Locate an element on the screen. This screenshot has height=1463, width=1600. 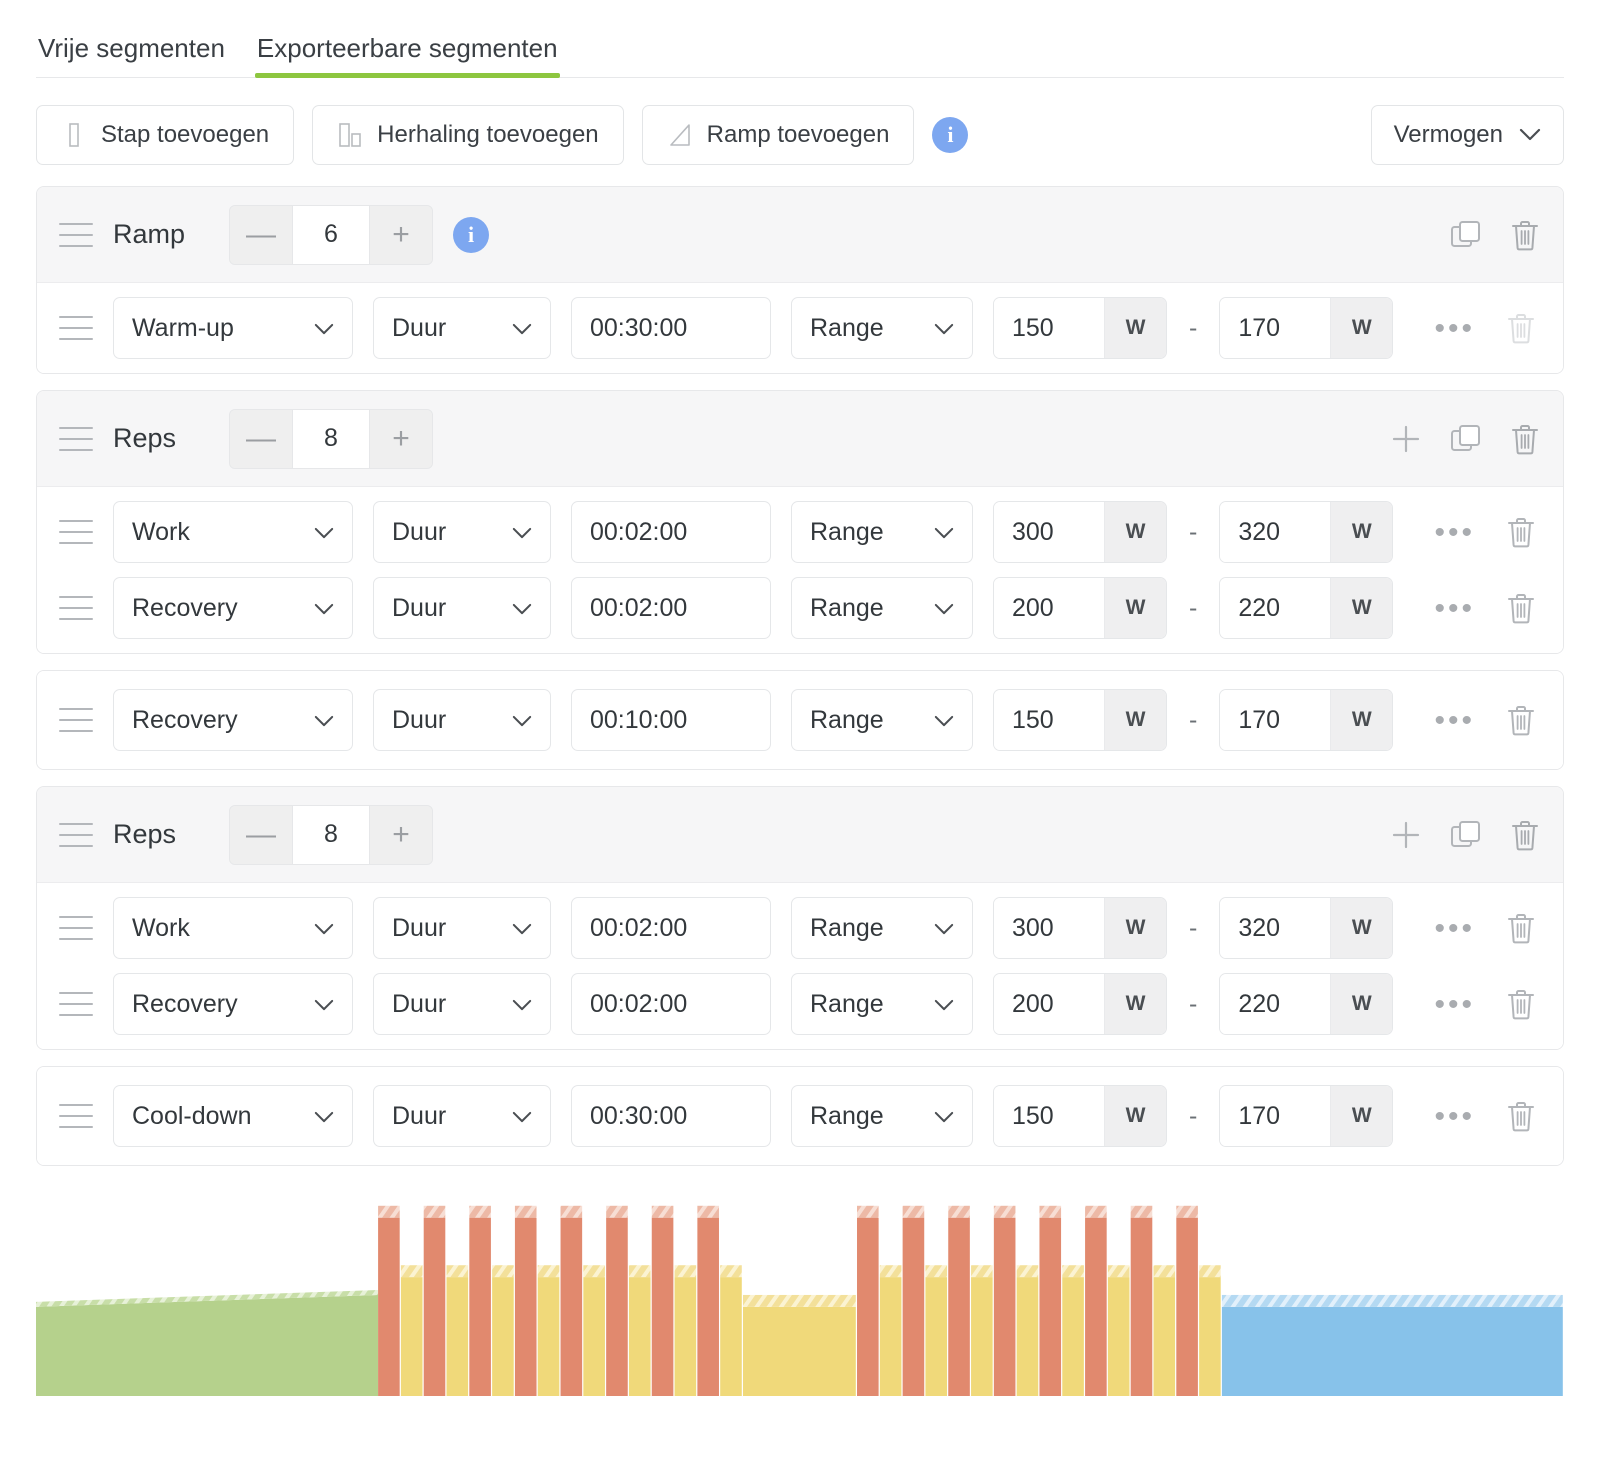
segment-block-single: Recovery Duur 00:10:00 Range 150 W -170 W ••• is located at coordinates (800, 720).